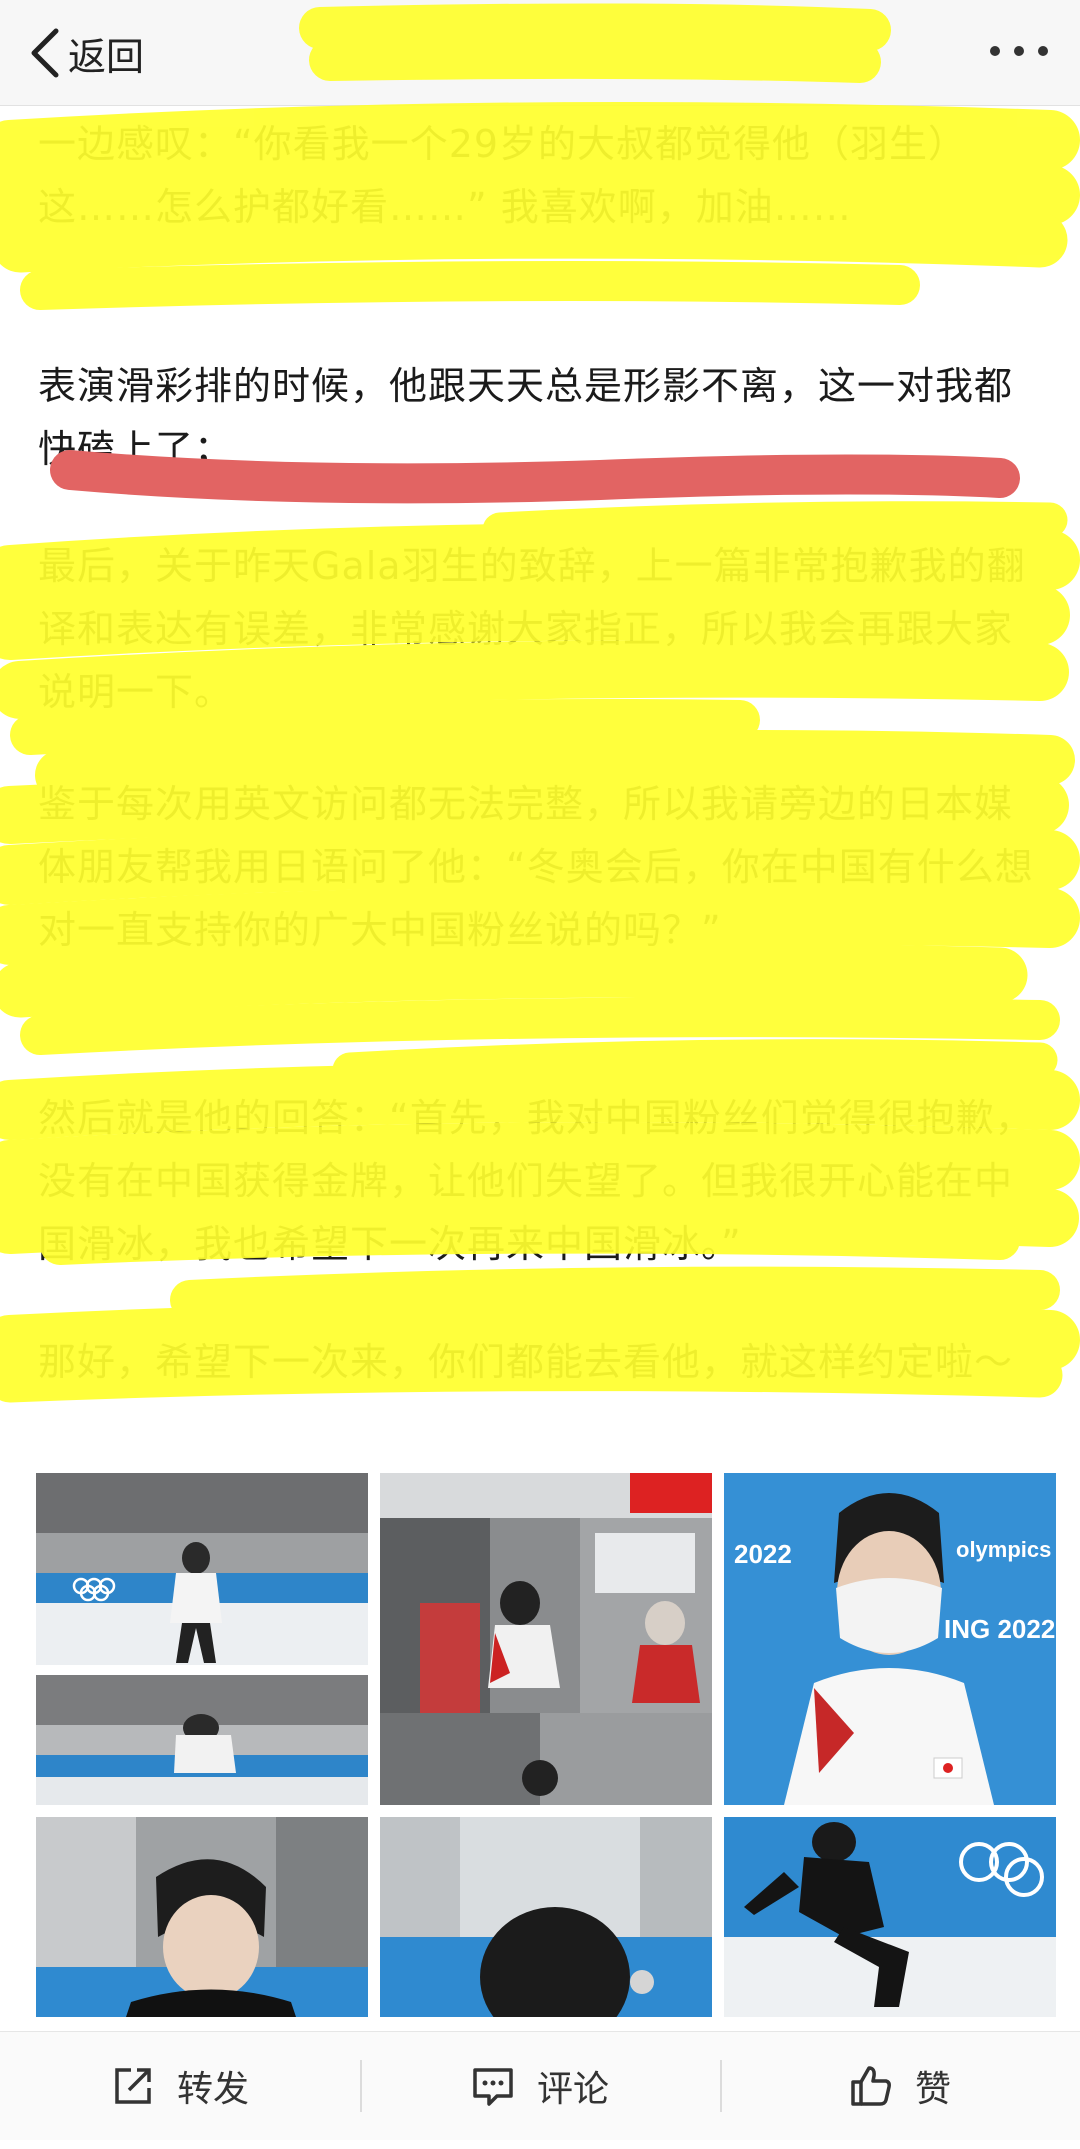 Image resolution: width=1080 pixels, height=2149 pixels. I want to click on comment-button: 评论, so click(540, 2086).